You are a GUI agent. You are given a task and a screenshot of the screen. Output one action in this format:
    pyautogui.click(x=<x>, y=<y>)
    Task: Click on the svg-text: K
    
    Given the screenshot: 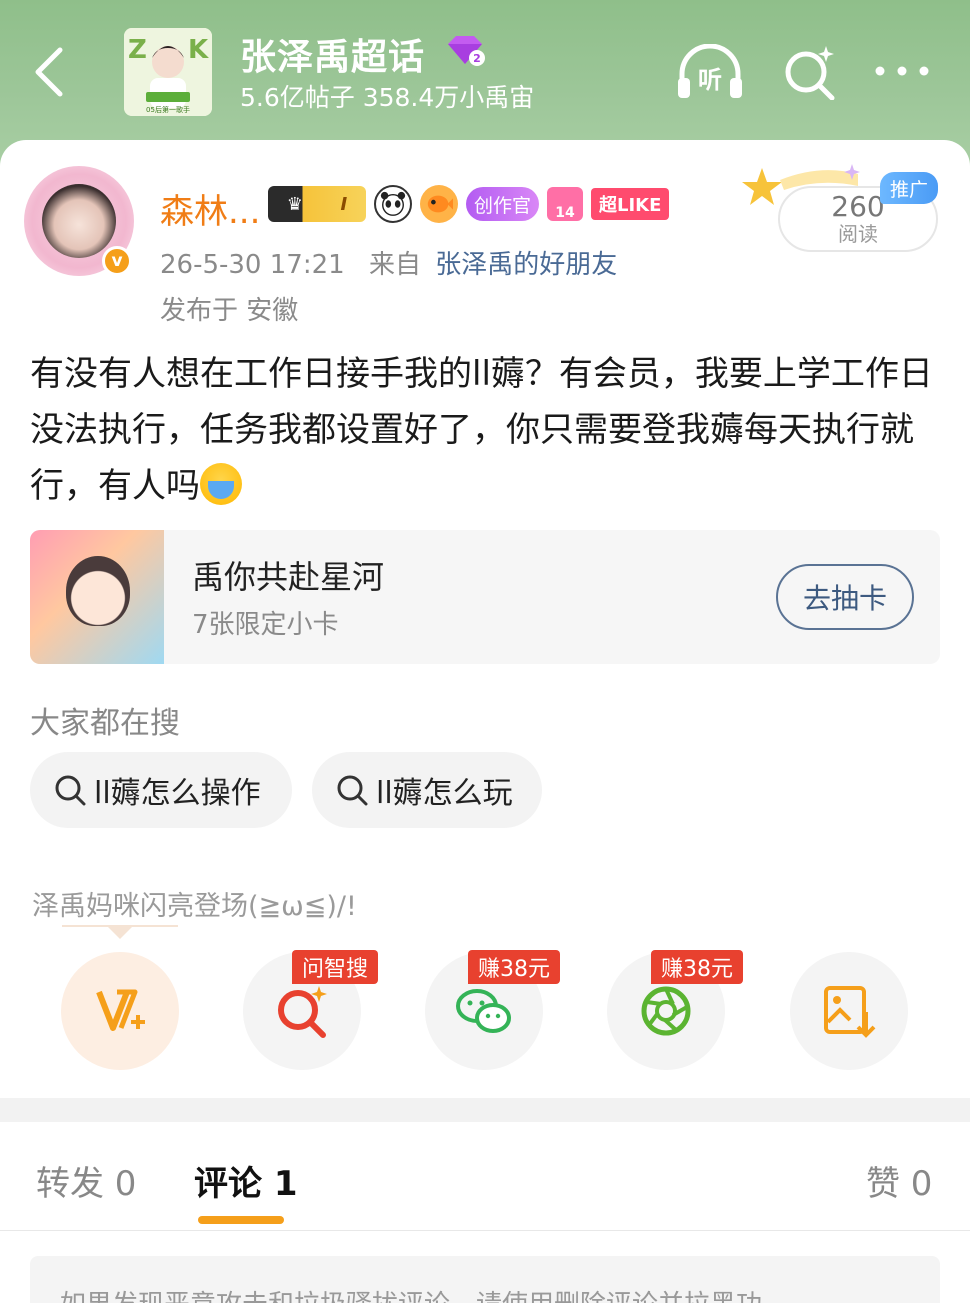 What is the action you would take?
    pyautogui.click(x=198, y=50)
    